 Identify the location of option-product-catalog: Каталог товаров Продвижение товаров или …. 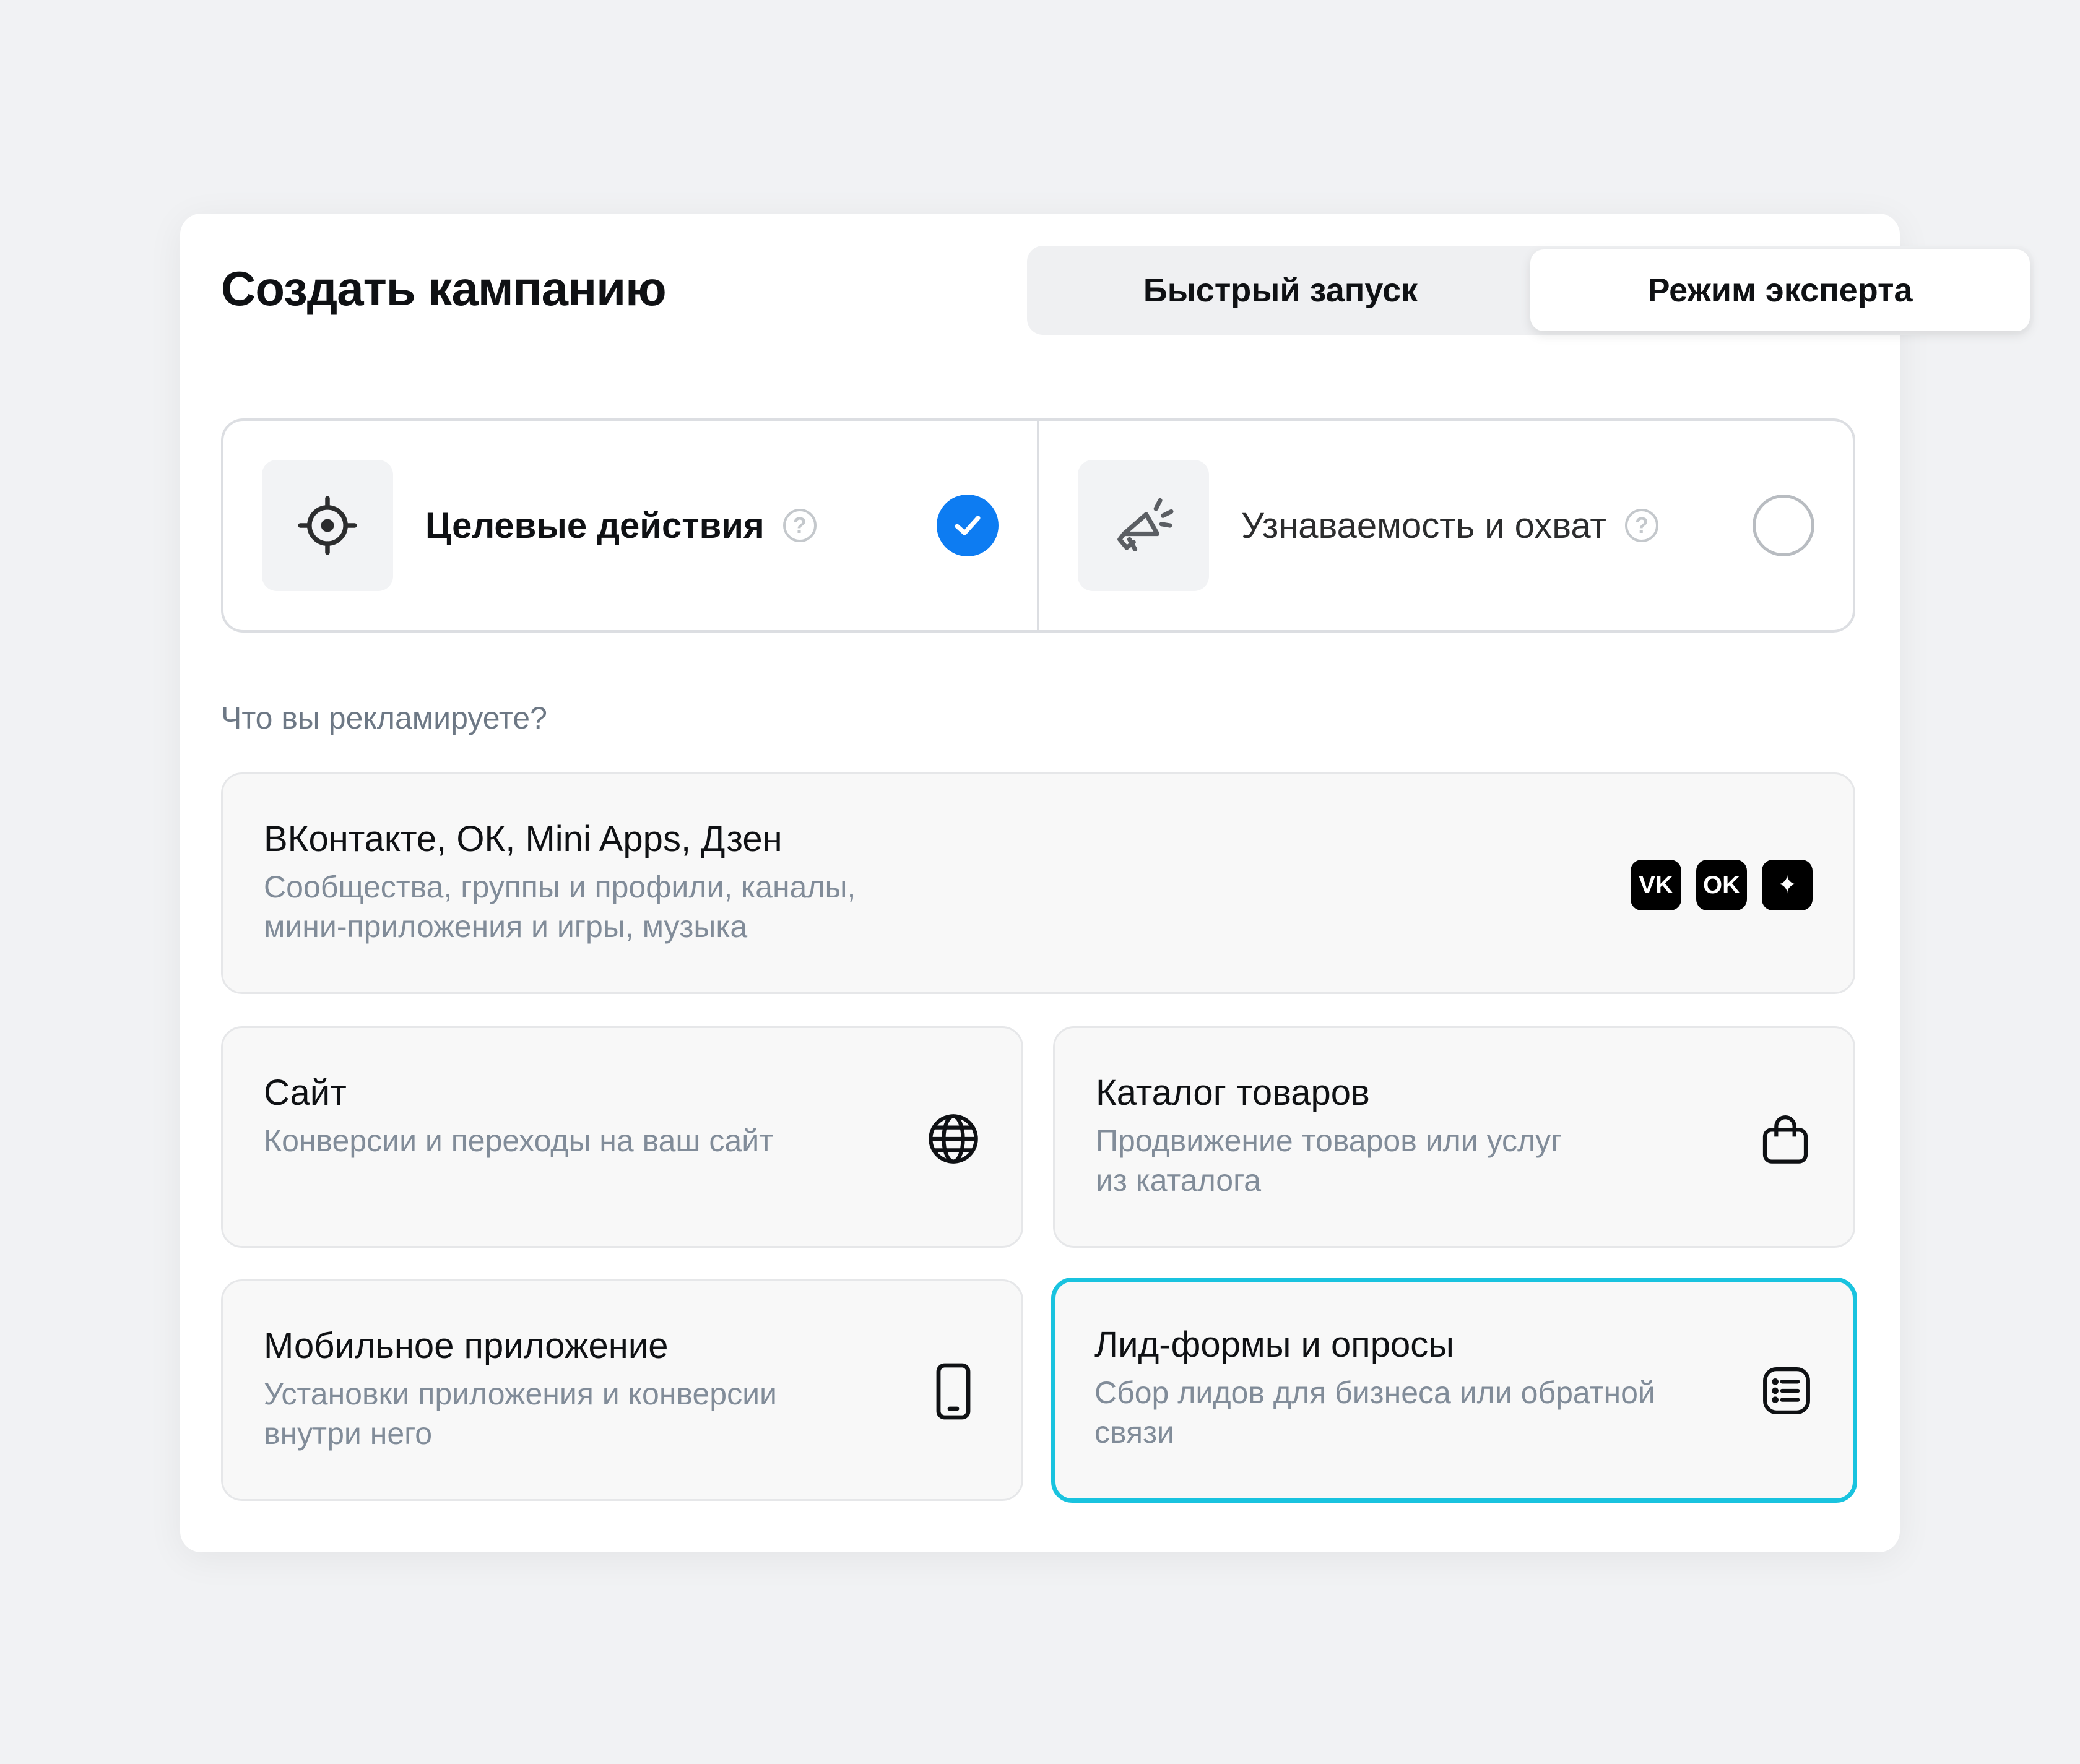
(1454, 1137).